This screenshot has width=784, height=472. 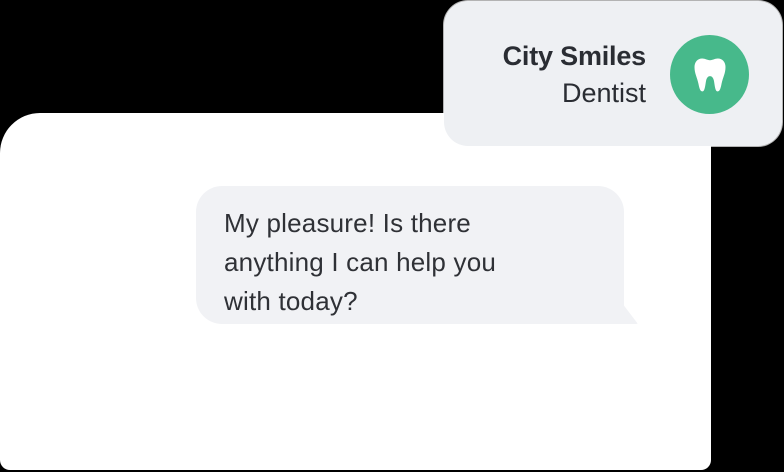 I want to click on contact-role: Dentist, so click(x=603, y=93).